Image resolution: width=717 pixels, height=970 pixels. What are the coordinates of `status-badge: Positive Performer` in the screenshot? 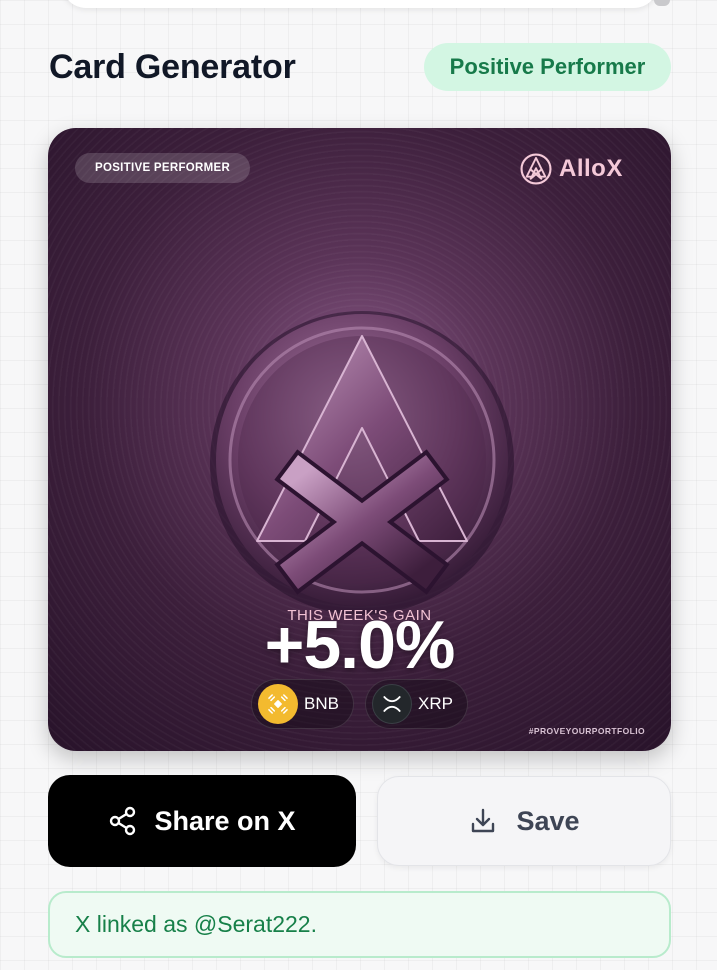 It's located at (547, 67).